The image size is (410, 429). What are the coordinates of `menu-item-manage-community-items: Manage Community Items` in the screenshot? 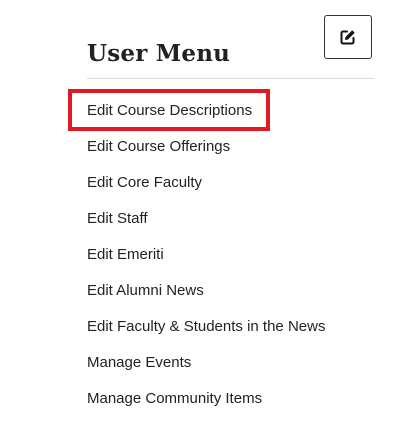 It's located at (206, 405).